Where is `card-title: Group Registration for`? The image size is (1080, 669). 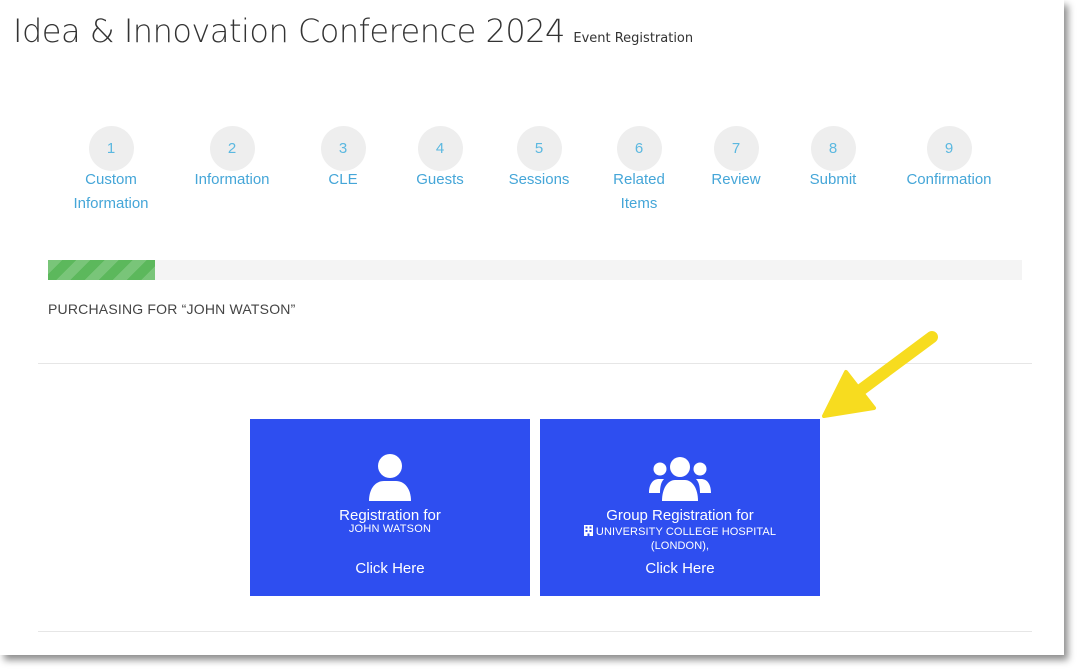
card-title: Group Registration for is located at coordinates (680, 515).